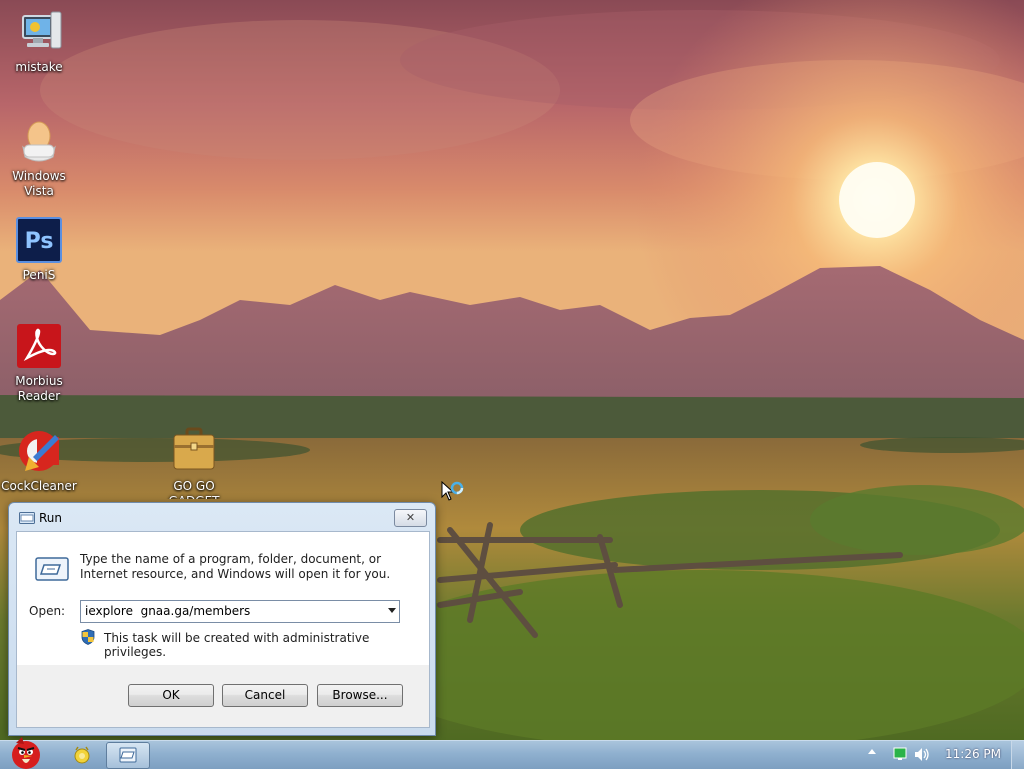 The width and height of the screenshot is (1024, 772). I want to click on start-button, so click(26, 752).